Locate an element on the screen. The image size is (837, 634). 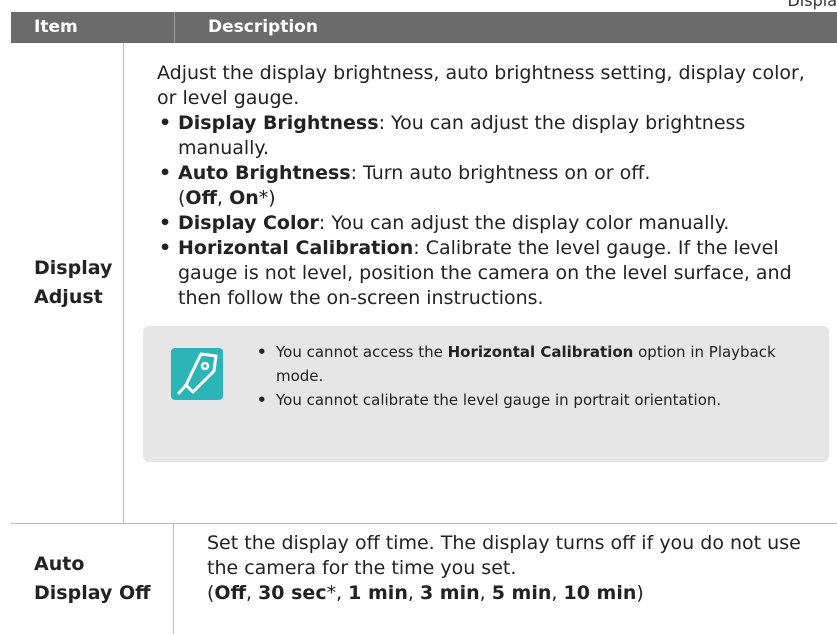
note-1-pre: You cannot access the is located at coordinates (362, 352).